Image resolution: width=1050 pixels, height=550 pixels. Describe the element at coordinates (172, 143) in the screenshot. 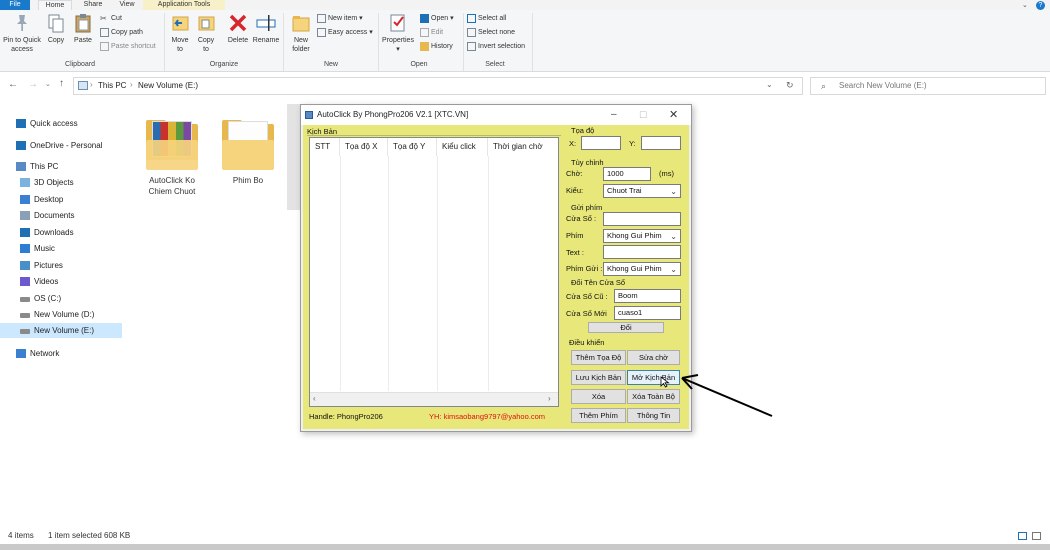

I see `folder-autoclick` at that location.